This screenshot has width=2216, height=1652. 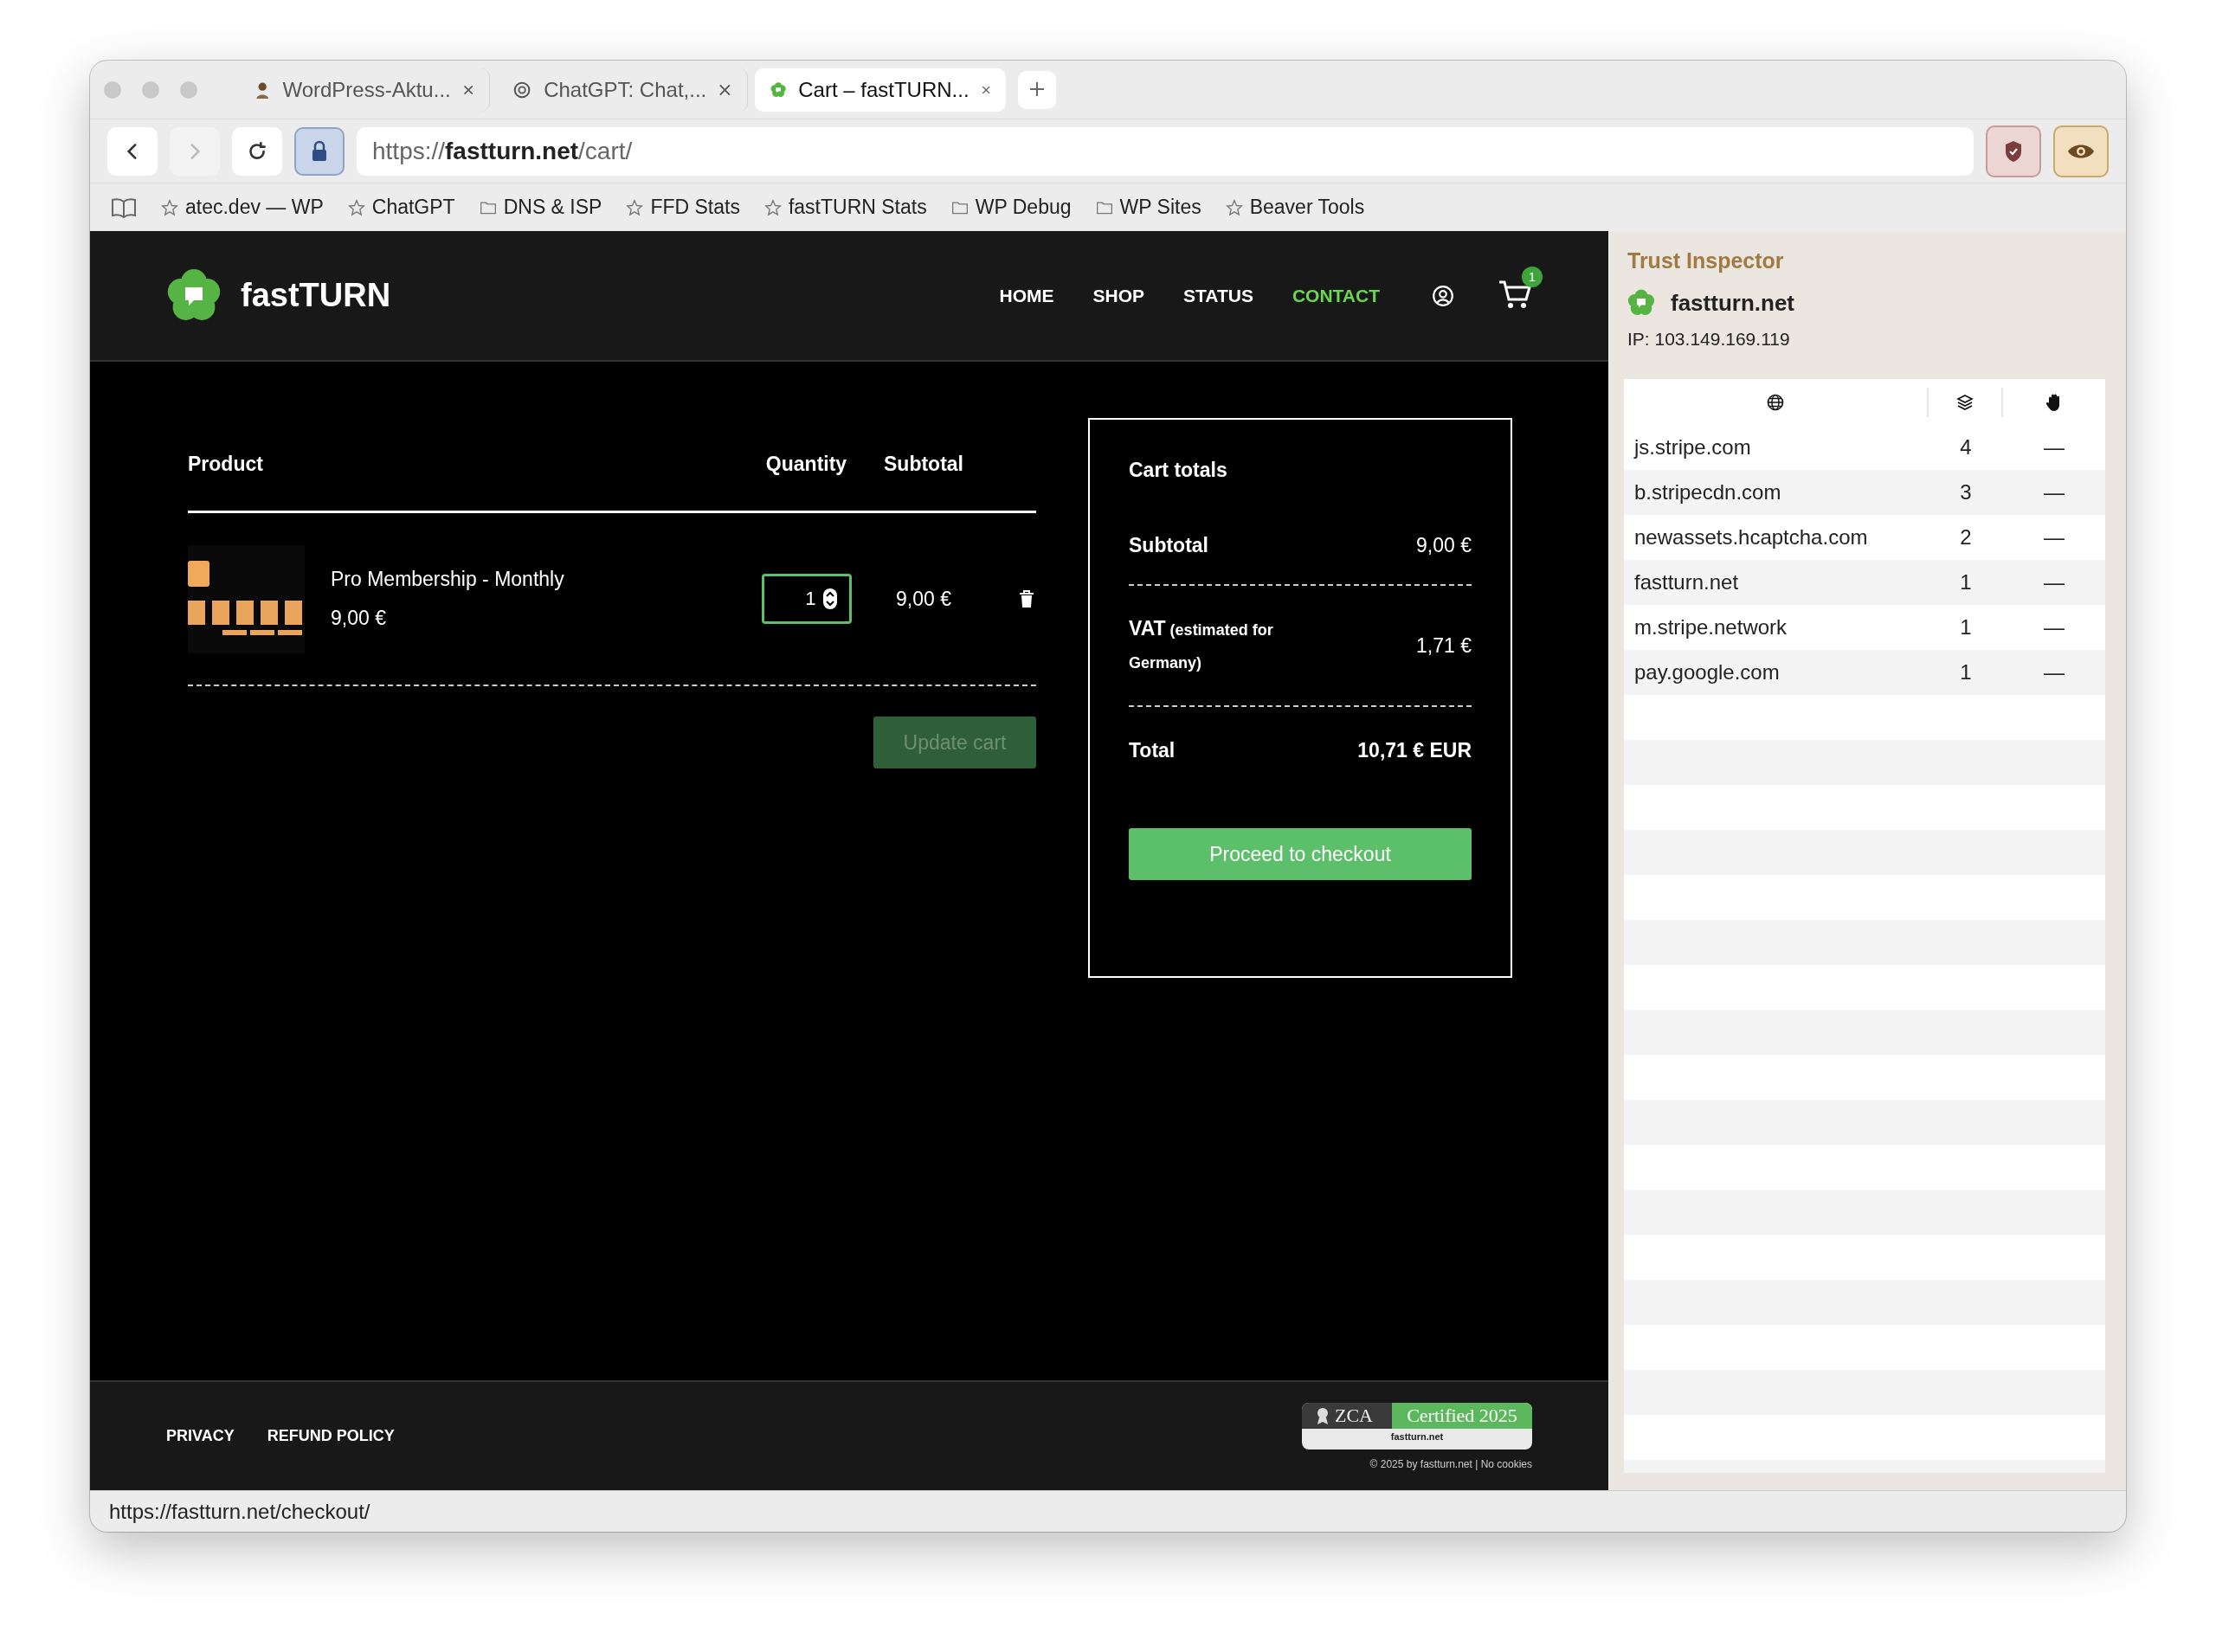 I want to click on book-icon, so click(x=124, y=207).